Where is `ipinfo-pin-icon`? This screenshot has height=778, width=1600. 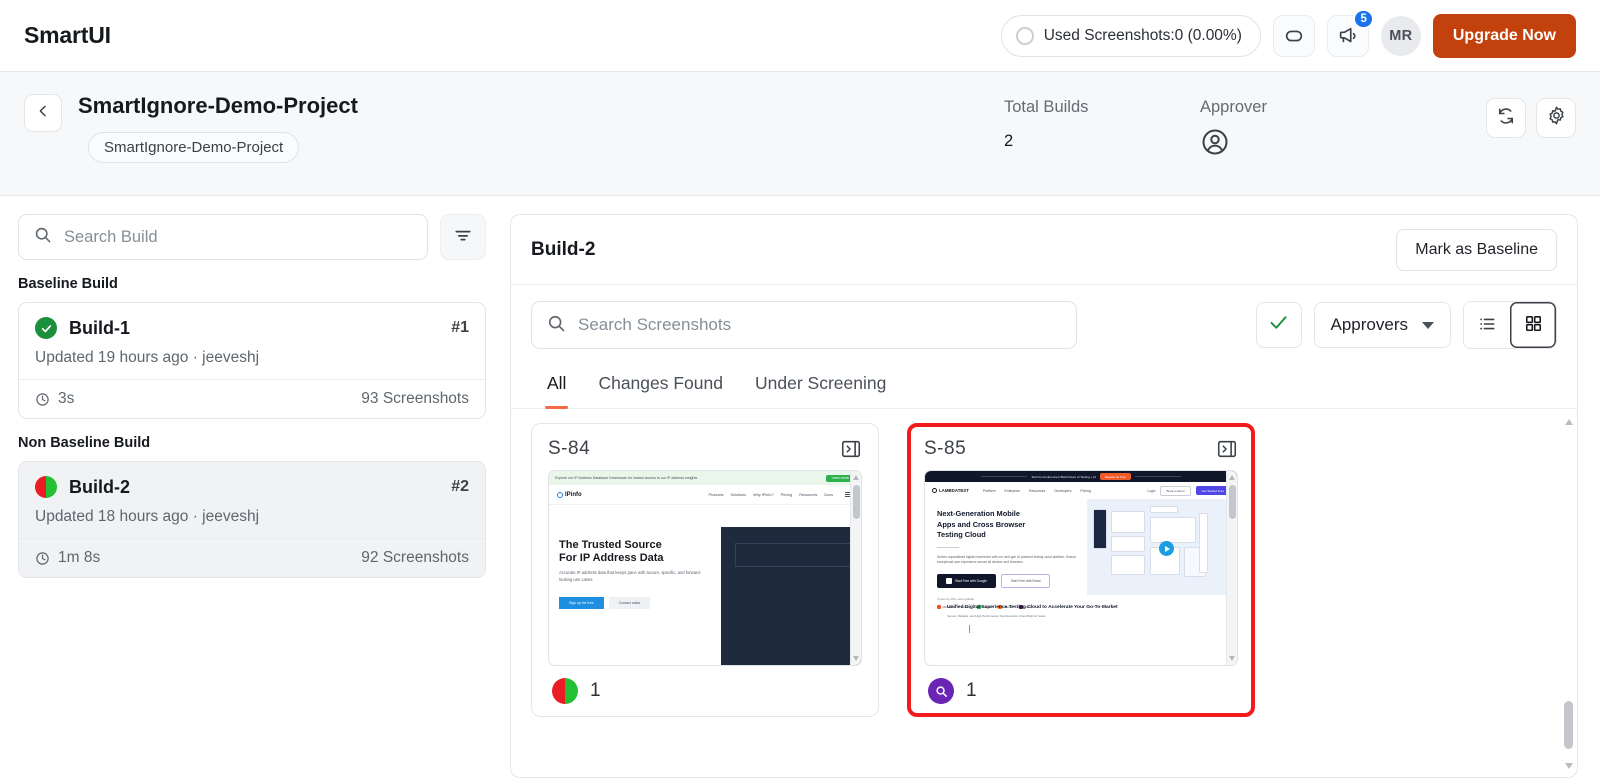
ipinfo-pin-icon is located at coordinates (560, 494).